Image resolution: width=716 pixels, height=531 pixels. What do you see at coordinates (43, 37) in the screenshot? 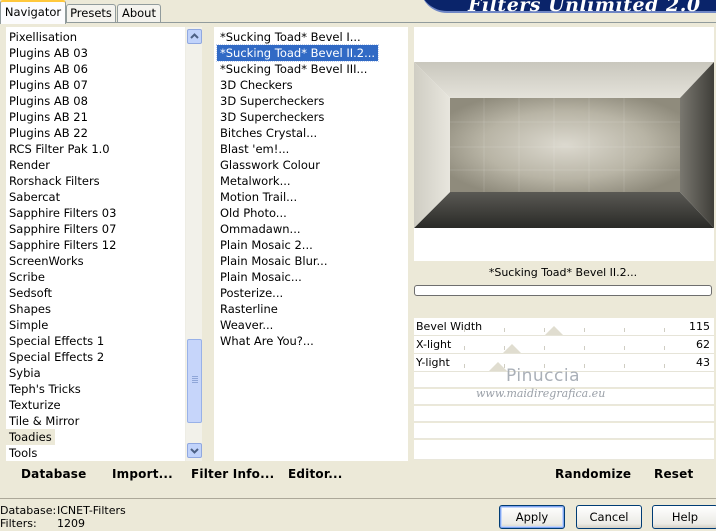
I see `category-item: Pixellisation` at bounding box center [43, 37].